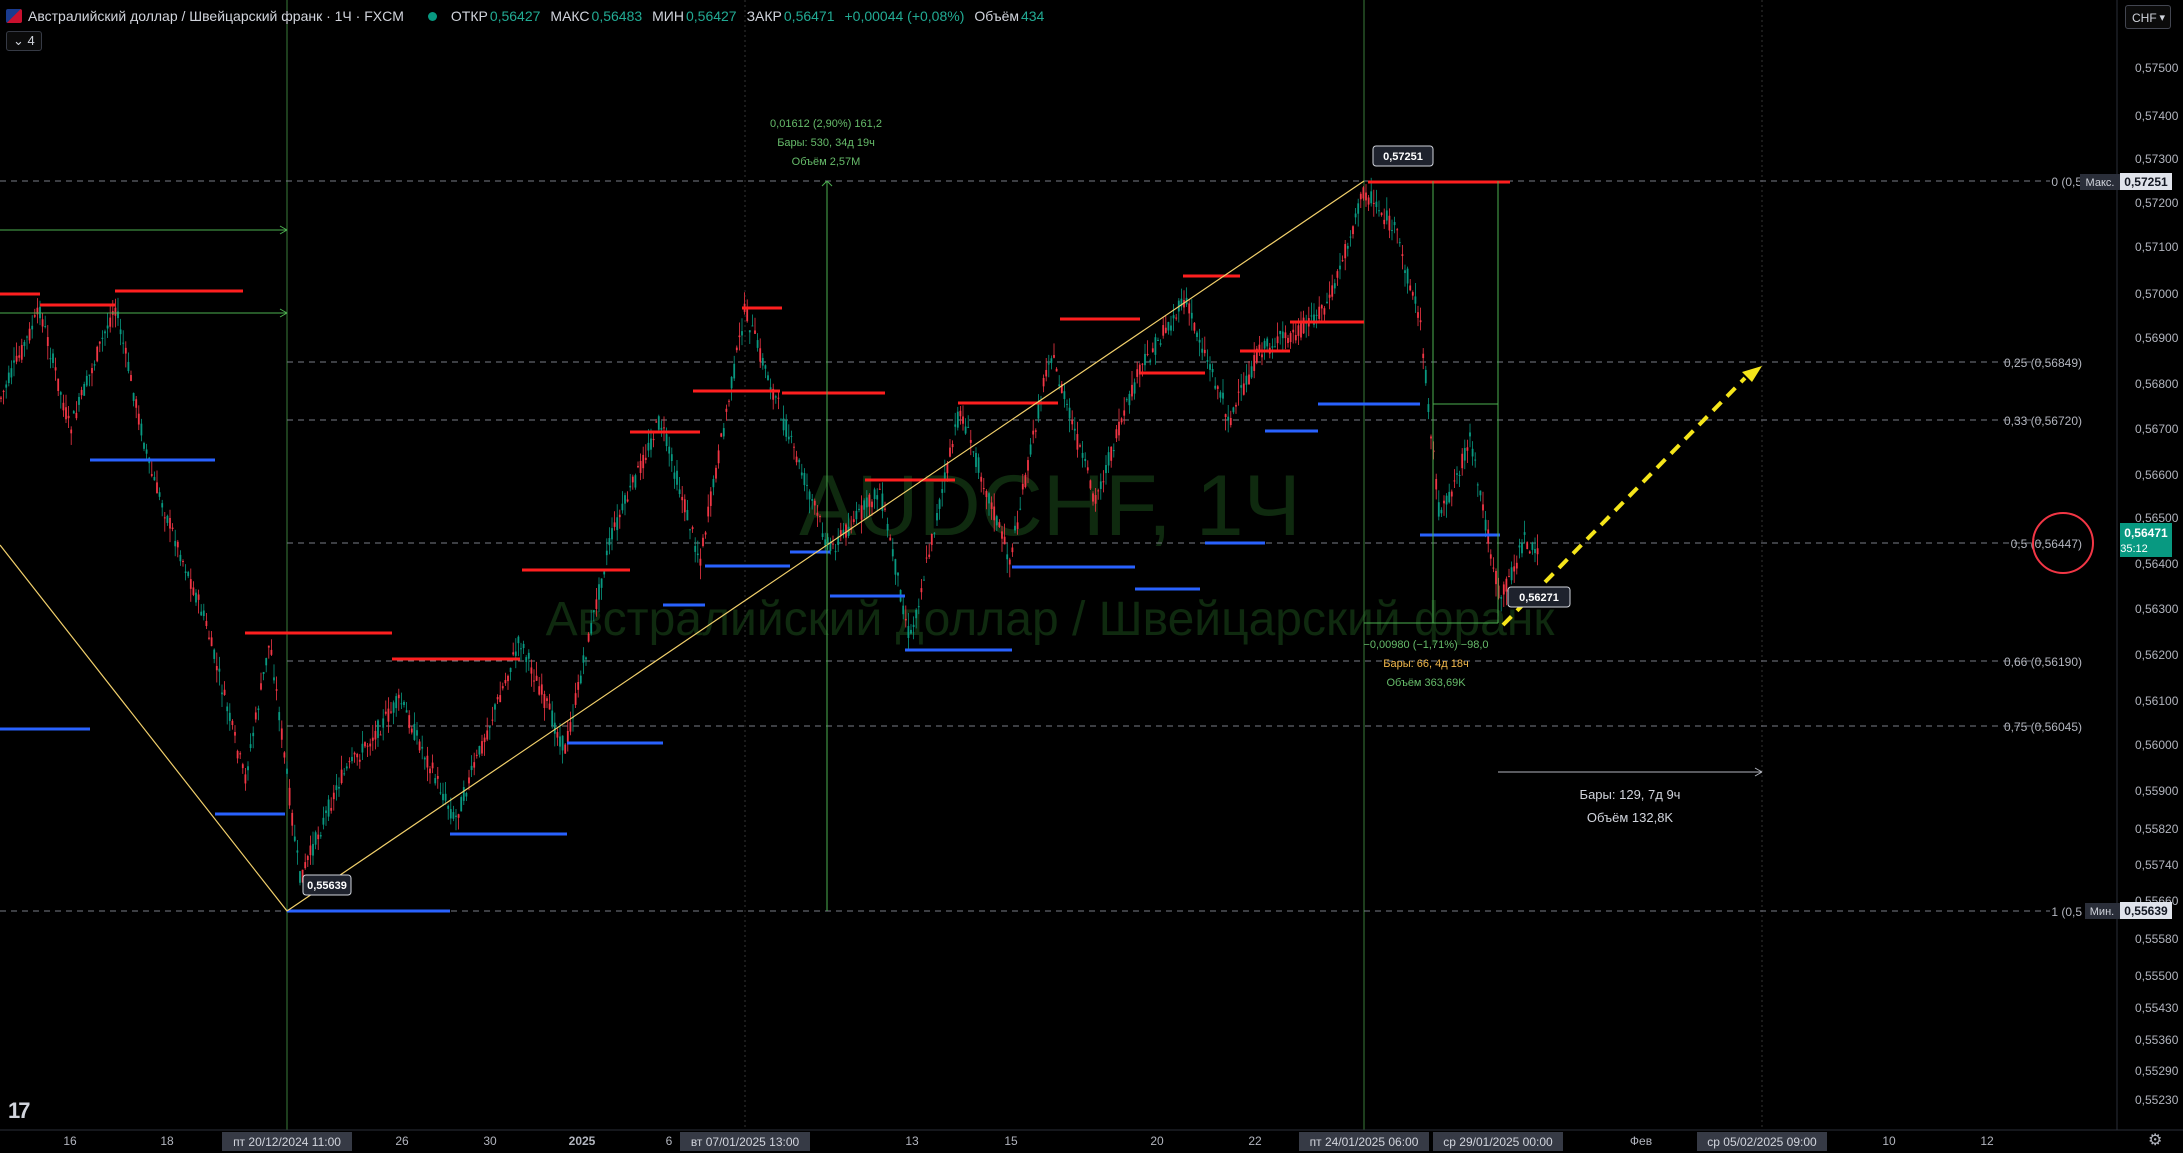 The width and height of the screenshot is (2183, 1153). Describe the element at coordinates (2155, 1140) in the screenshot. I see `gear-icon: ⚙` at that location.